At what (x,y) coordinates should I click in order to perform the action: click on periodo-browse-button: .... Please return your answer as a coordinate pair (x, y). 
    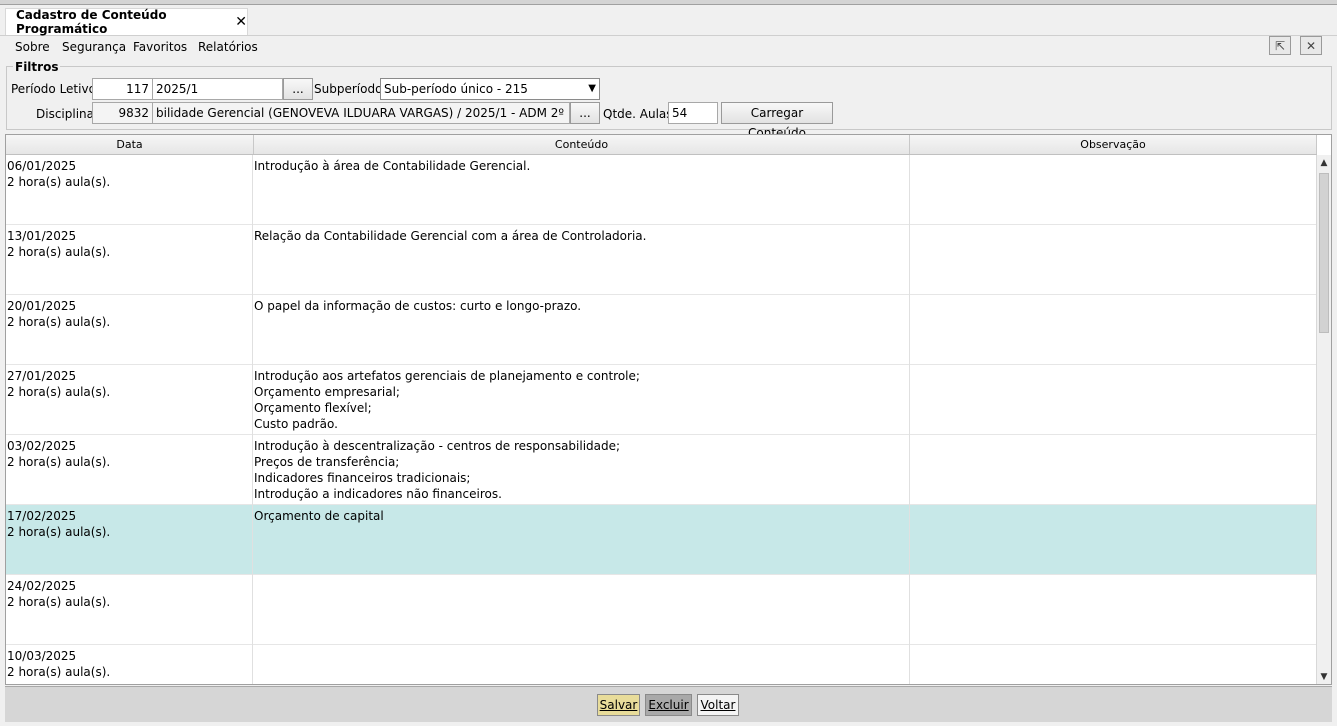
    Looking at the image, I should click on (298, 89).